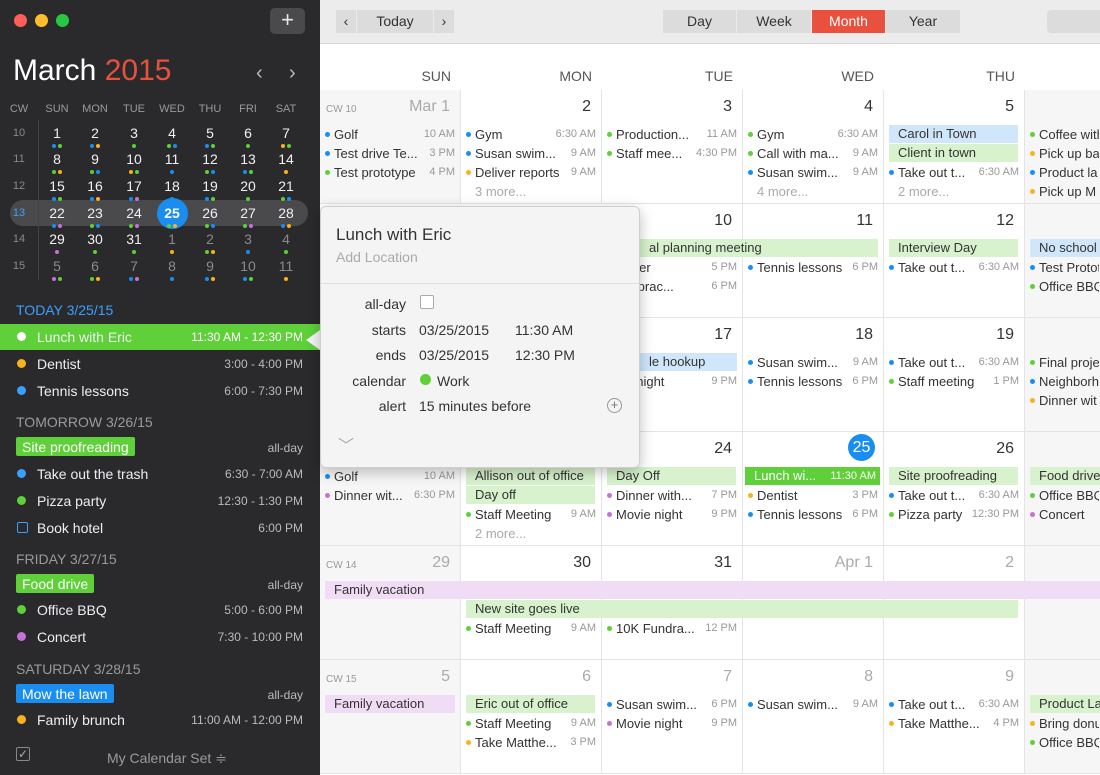 The height and width of the screenshot is (775, 1100). What do you see at coordinates (1065, 476) in the screenshot?
I see `allday-event: Food drive` at bounding box center [1065, 476].